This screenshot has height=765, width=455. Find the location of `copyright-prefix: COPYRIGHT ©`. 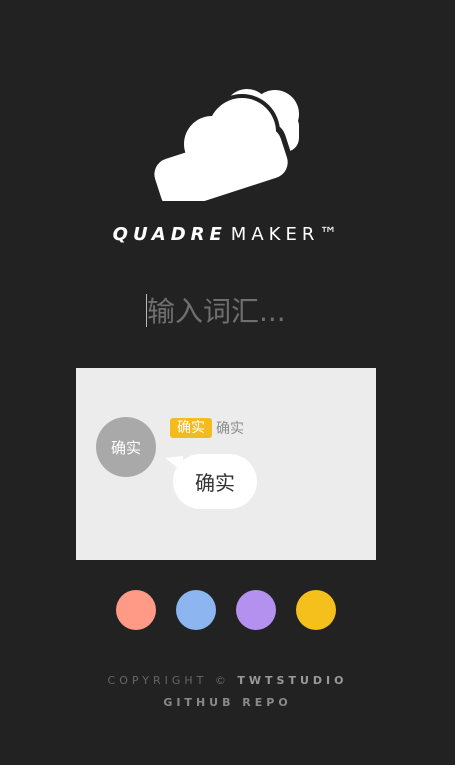

copyright-prefix: COPYRIGHT © is located at coordinates (168, 680).